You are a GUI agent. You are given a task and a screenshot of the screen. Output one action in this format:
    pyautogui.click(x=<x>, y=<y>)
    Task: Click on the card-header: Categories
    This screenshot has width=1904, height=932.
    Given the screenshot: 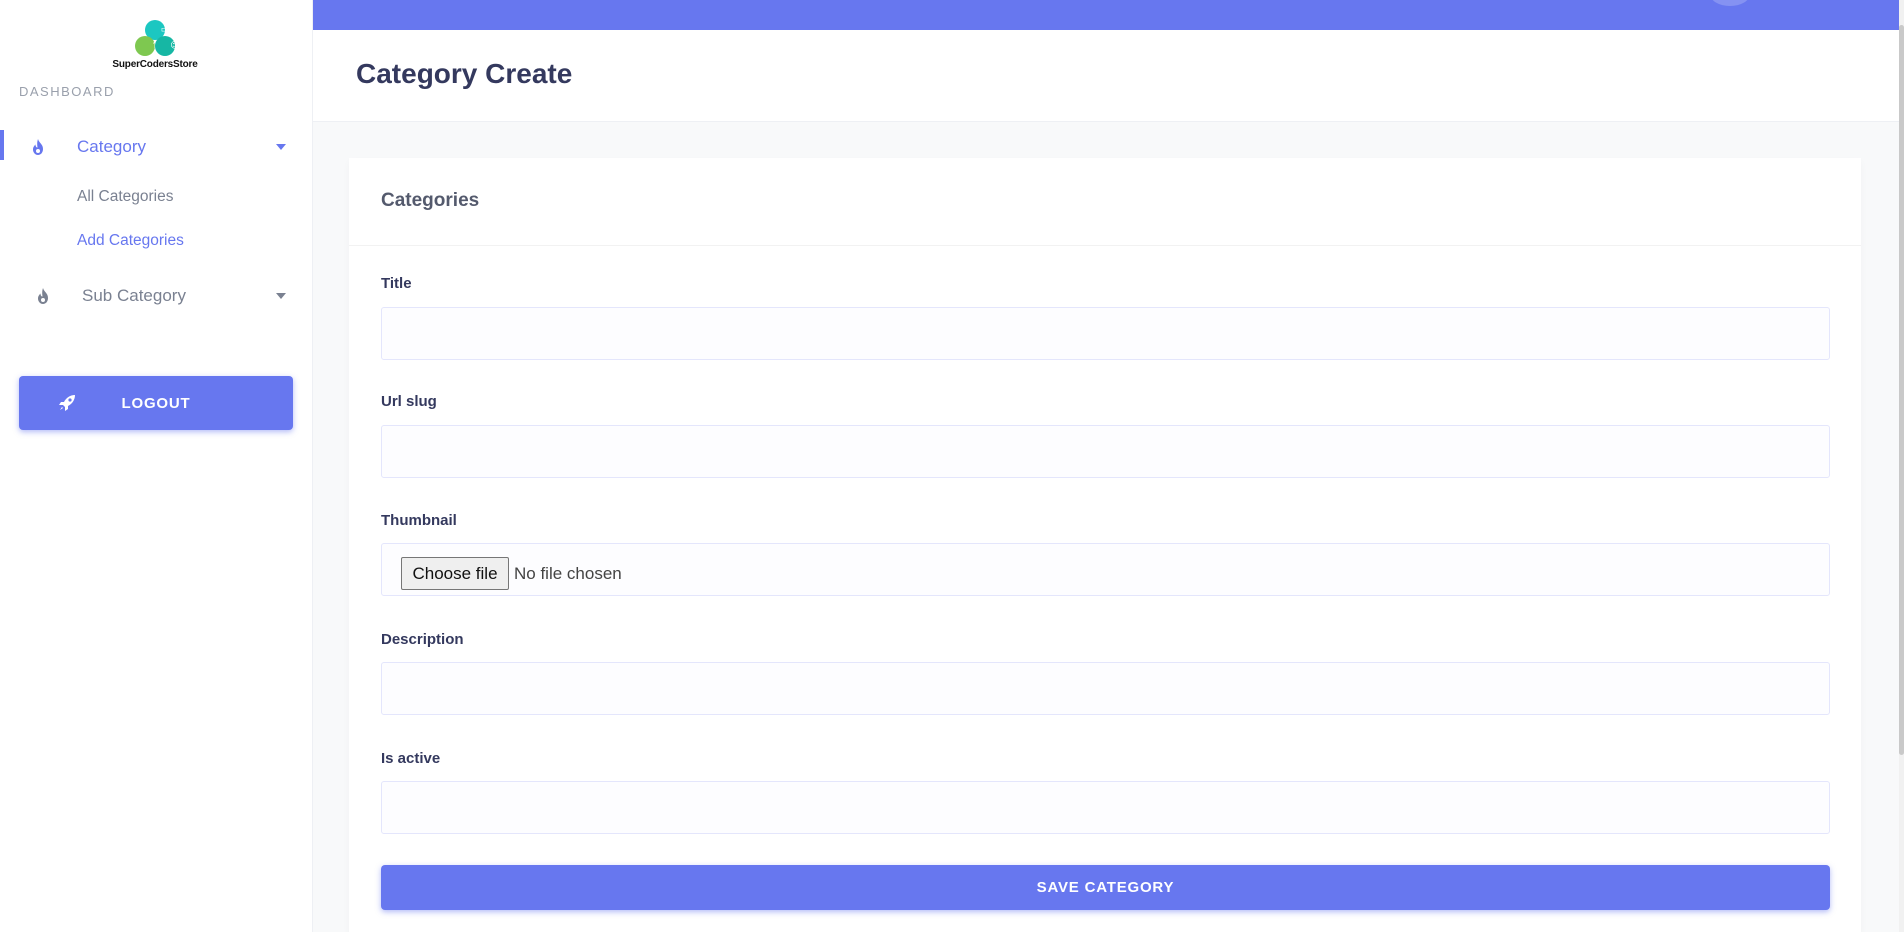 What is the action you would take?
    pyautogui.click(x=1105, y=202)
    